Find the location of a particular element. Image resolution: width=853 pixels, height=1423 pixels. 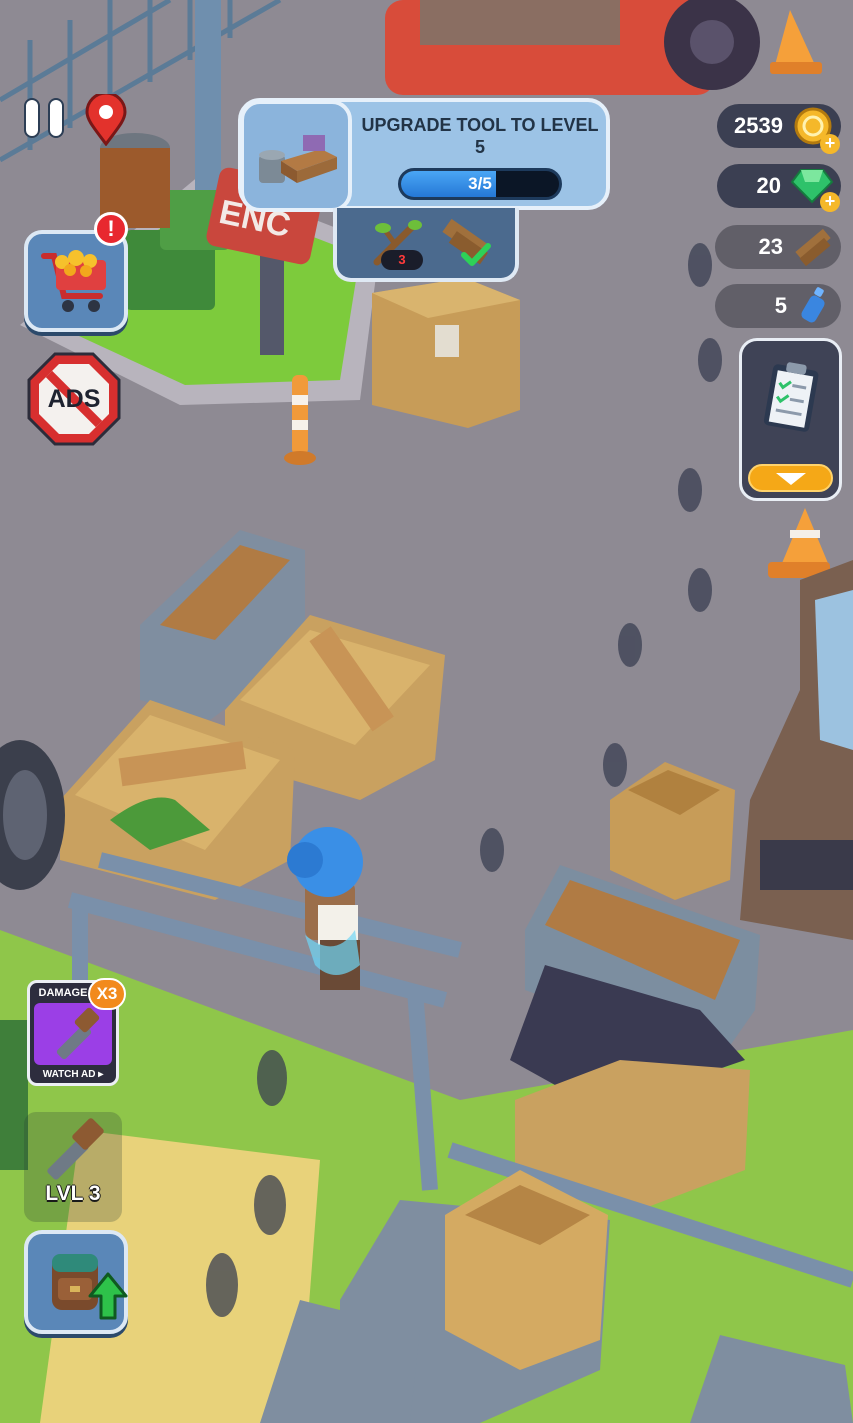

pause-icon is located at coordinates (32, 118).